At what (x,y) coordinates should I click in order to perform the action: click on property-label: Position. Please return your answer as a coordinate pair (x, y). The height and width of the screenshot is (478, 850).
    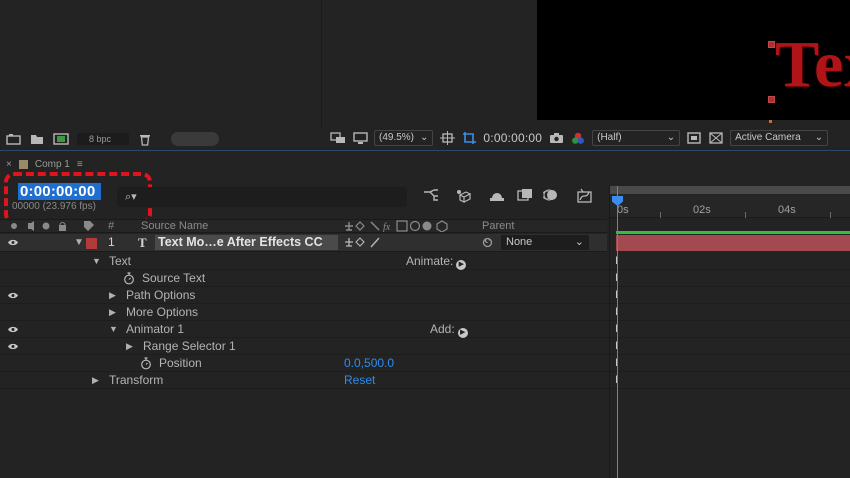
    Looking at the image, I should click on (180, 363).